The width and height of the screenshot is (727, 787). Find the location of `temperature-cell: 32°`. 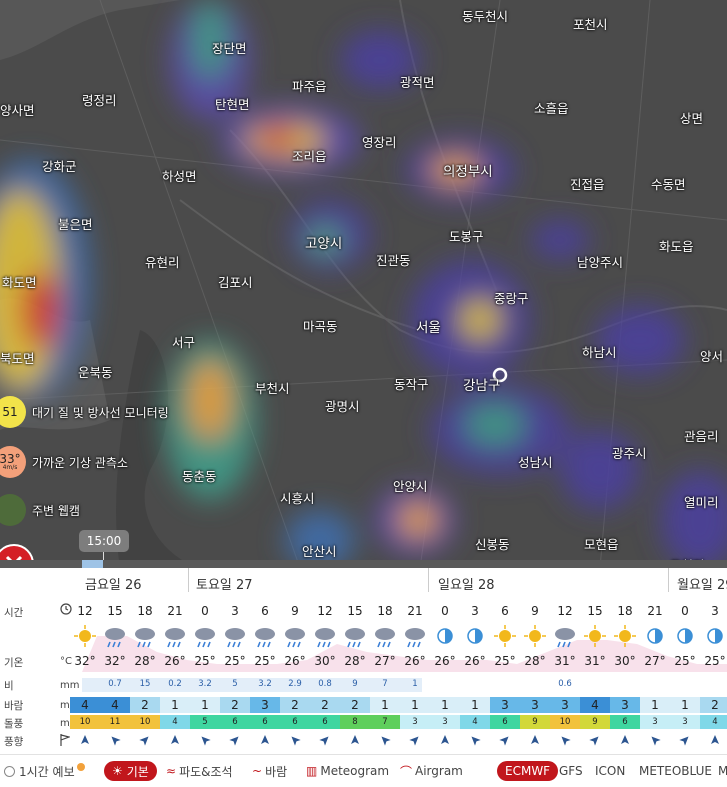

temperature-cell: 32° is located at coordinates (115, 661).